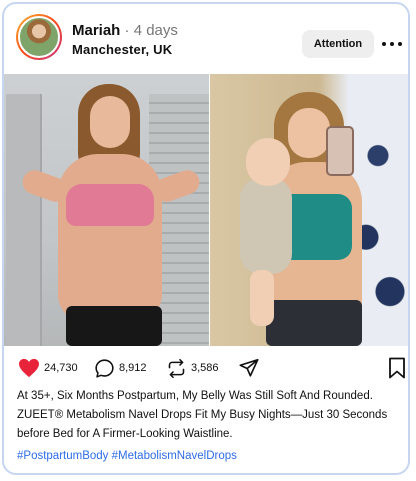 This screenshot has height=481, width=416. What do you see at coordinates (96, 30) in the screenshot?
I see `author-username: Mariah` at bounding box center [96, 30].